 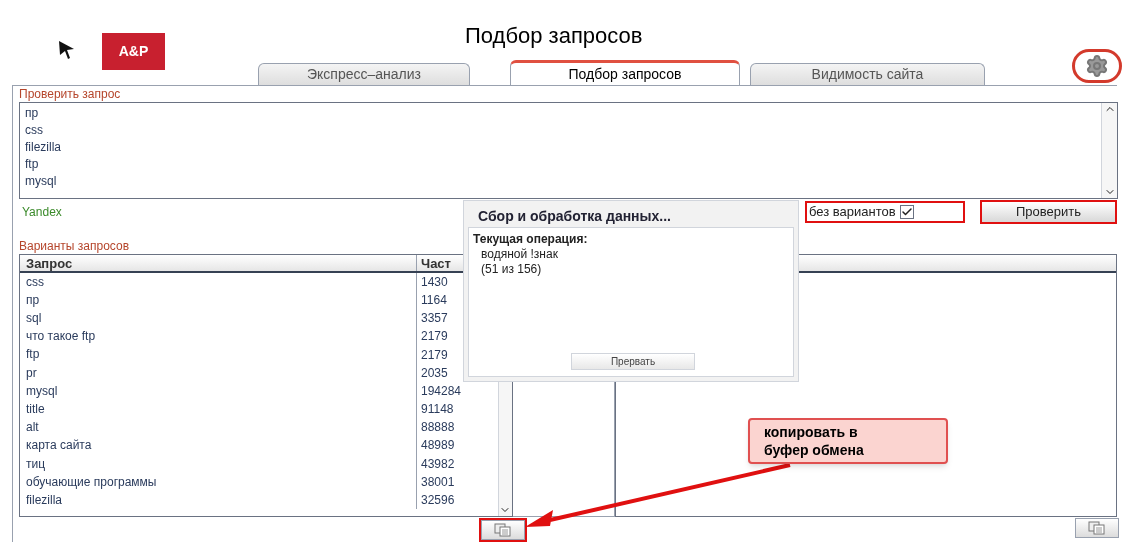 What do you see at coordinates (434, 373) in the screenshot?
I see `table-cell-text: 2035` at bounding box center [434, 373].